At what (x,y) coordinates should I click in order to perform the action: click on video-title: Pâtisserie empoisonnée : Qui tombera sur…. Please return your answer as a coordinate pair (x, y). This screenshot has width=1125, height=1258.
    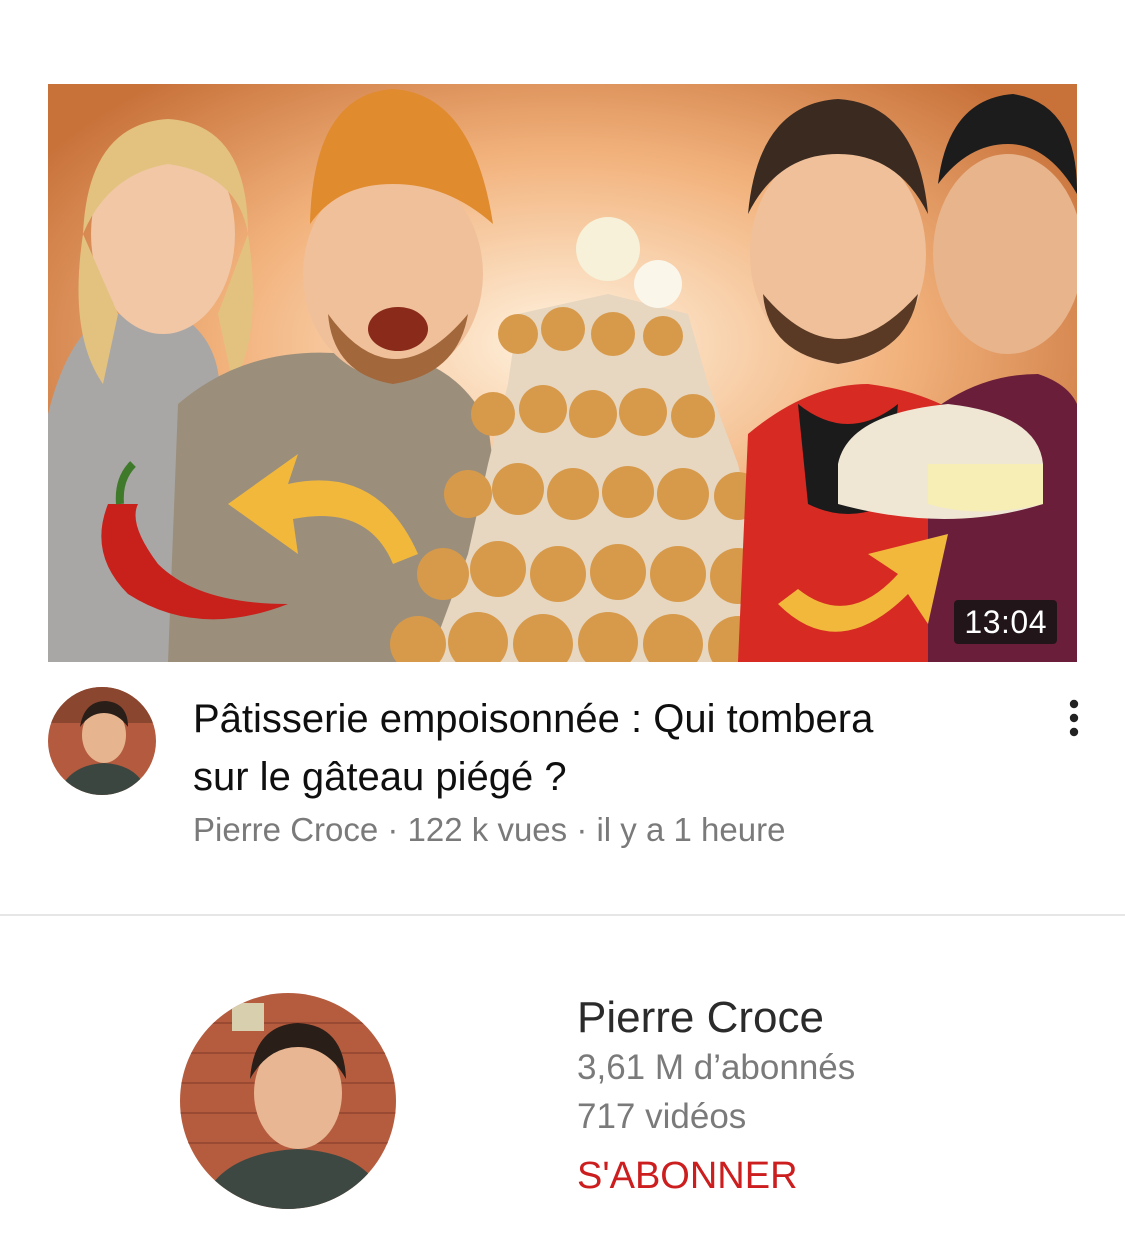
    Looking at the image, I should click on (608, 748).